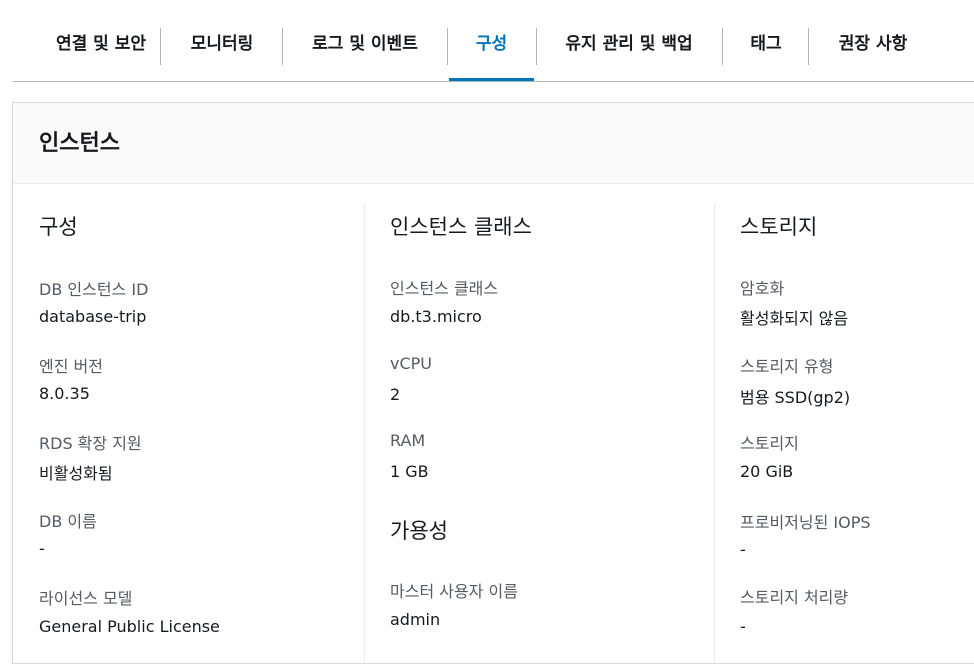 This screenshot has width=974, height=664. What do you see at coordinates (766, 55) in the screenshot?
I see `tab-tags: 태그` at bounding box center [766, 55].